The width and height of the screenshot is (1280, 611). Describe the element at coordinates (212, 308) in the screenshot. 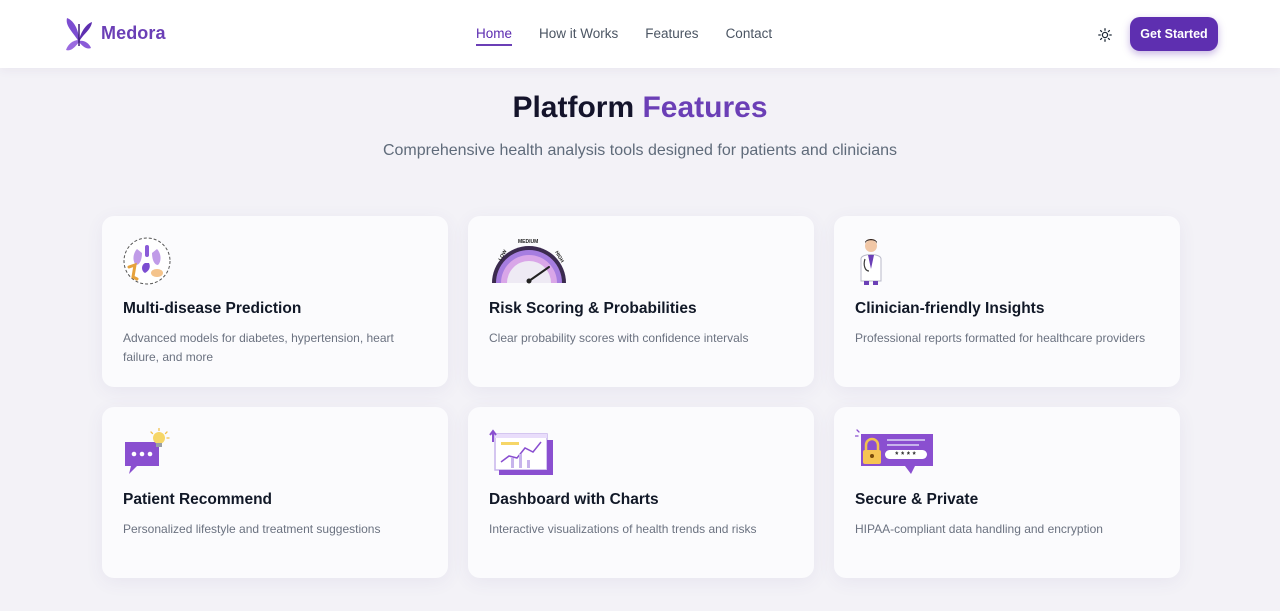

I see `feature-title: Multi-disease Prediction` at that location.